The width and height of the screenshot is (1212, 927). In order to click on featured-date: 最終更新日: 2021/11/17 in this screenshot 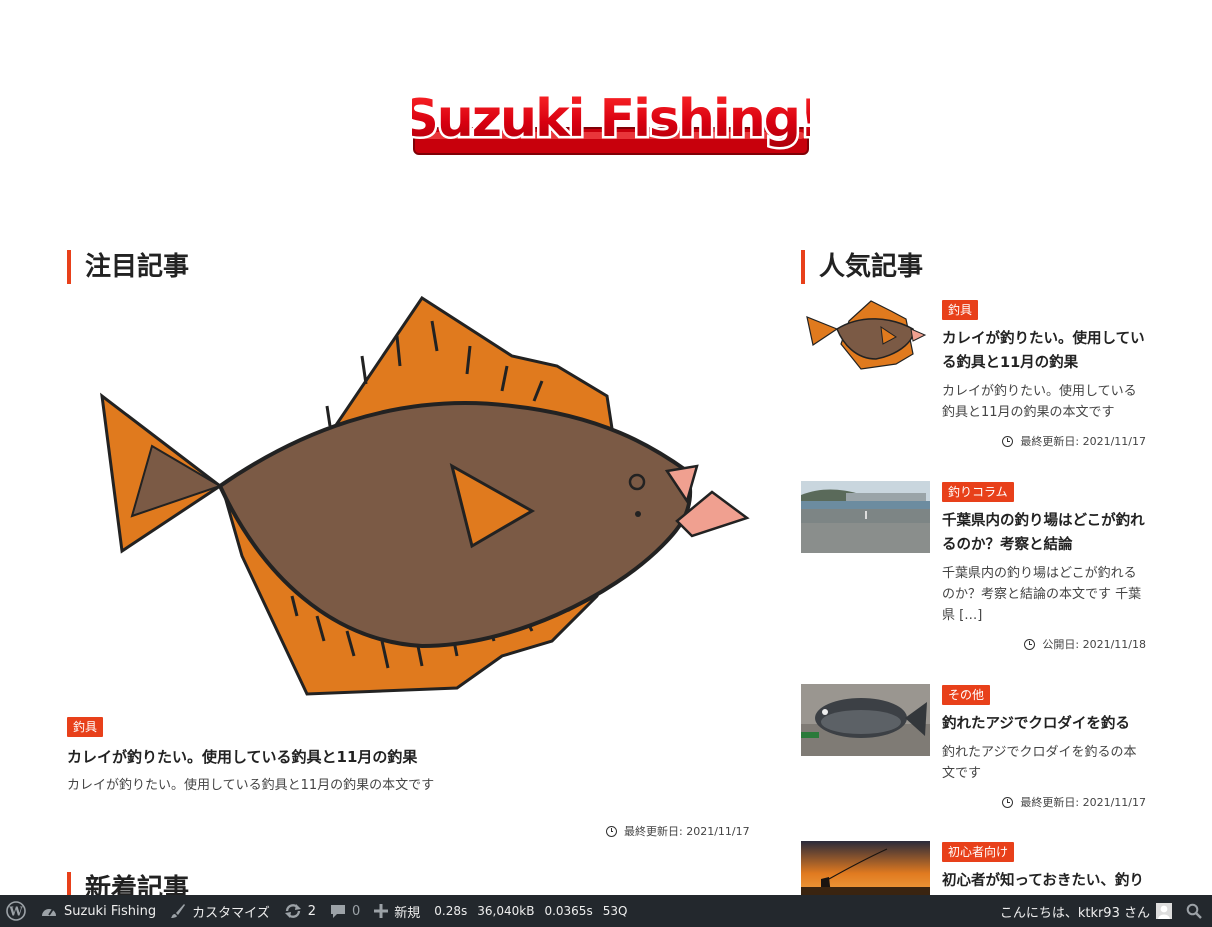, I will do `click(678, 831)`.